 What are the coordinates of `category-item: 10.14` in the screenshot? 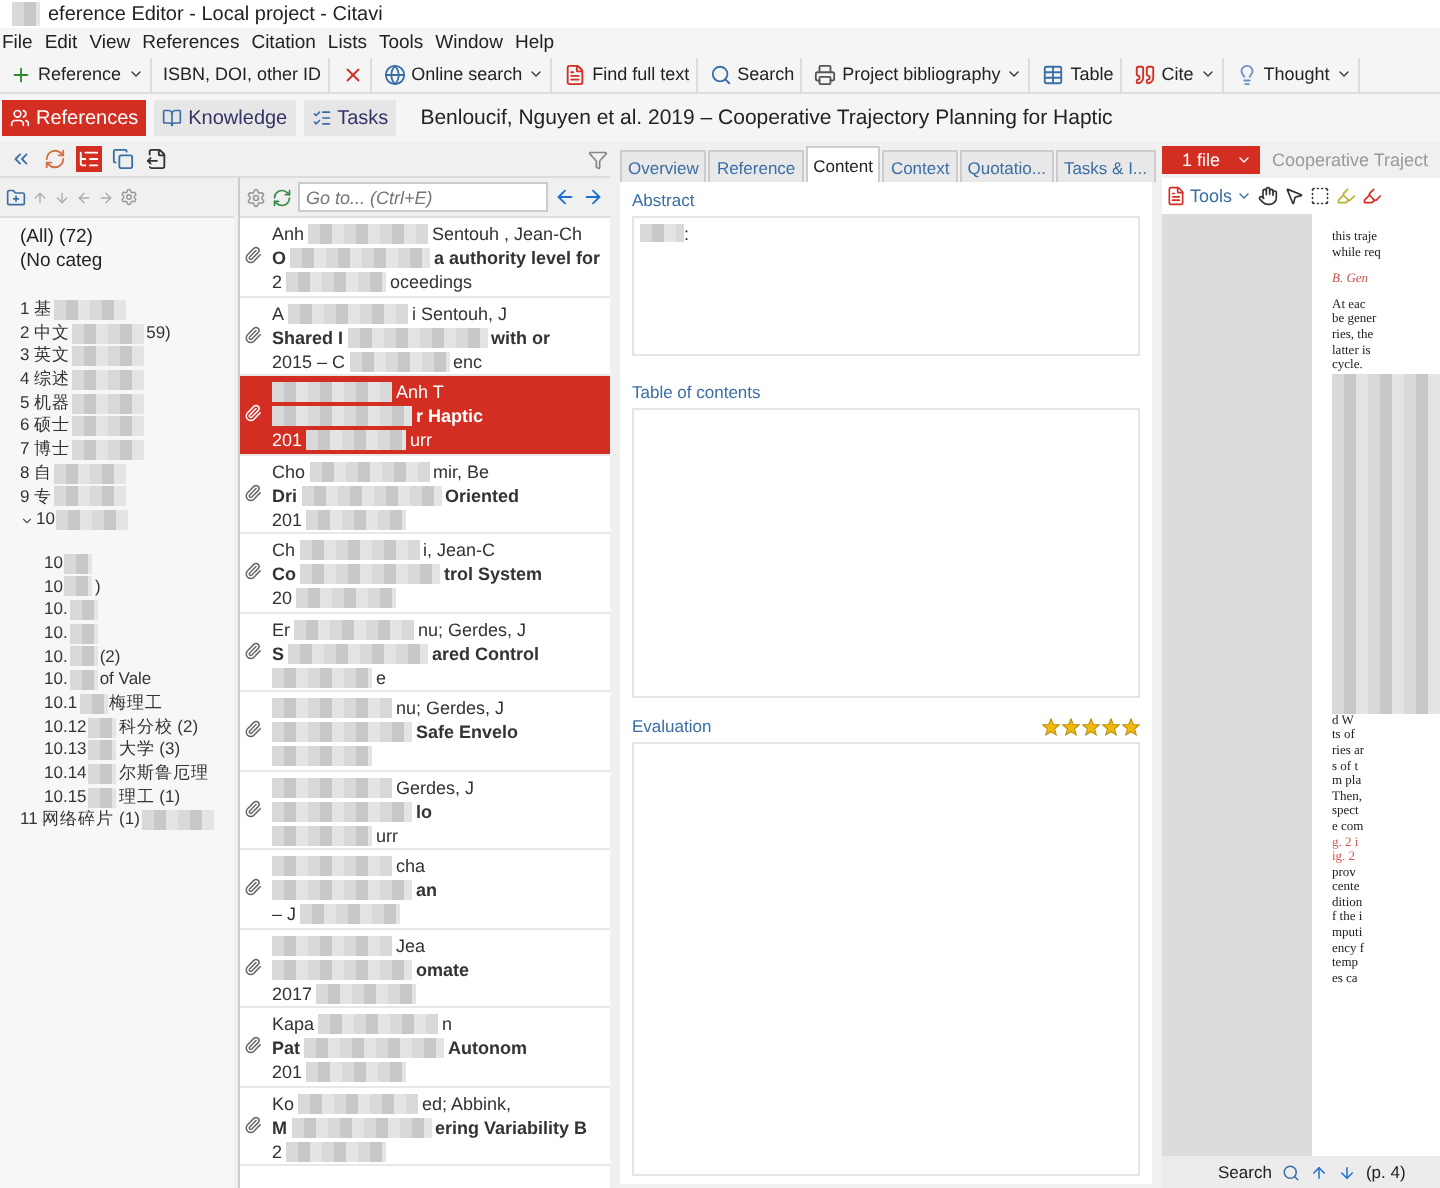 It's located at (65, 774).